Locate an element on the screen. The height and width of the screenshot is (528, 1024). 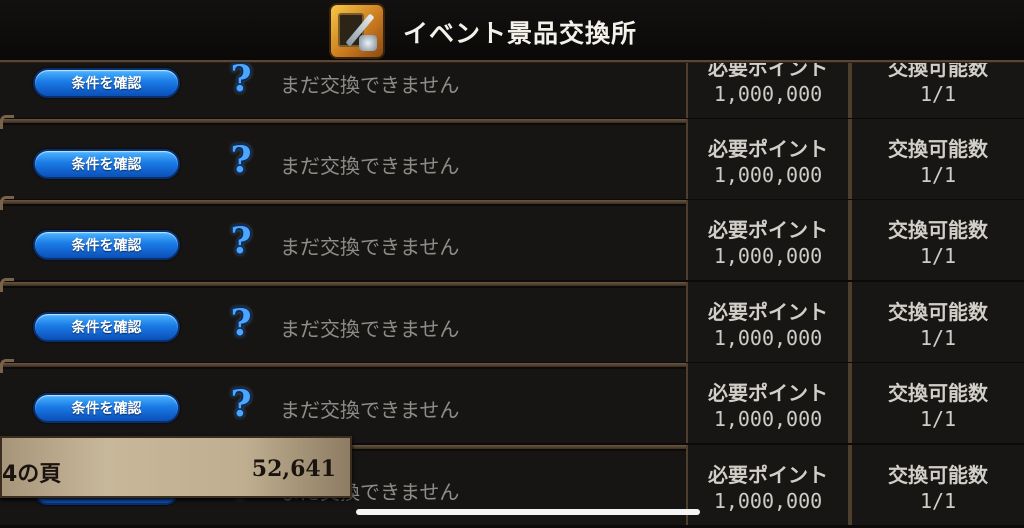
home-indicator is located at coordinates (528, 512).